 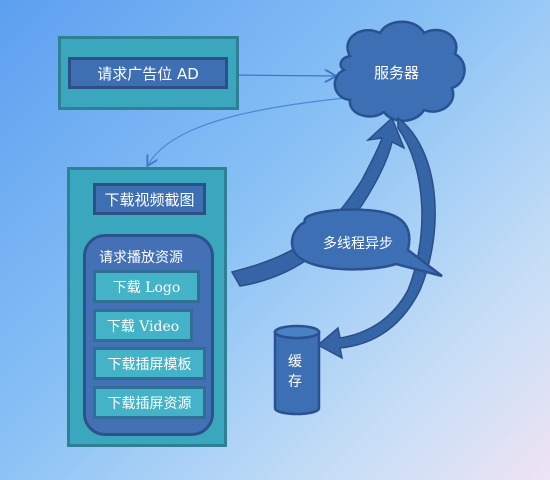 I want to click on download-logo-box: 下载 Logo, so click(x=146, y=286).